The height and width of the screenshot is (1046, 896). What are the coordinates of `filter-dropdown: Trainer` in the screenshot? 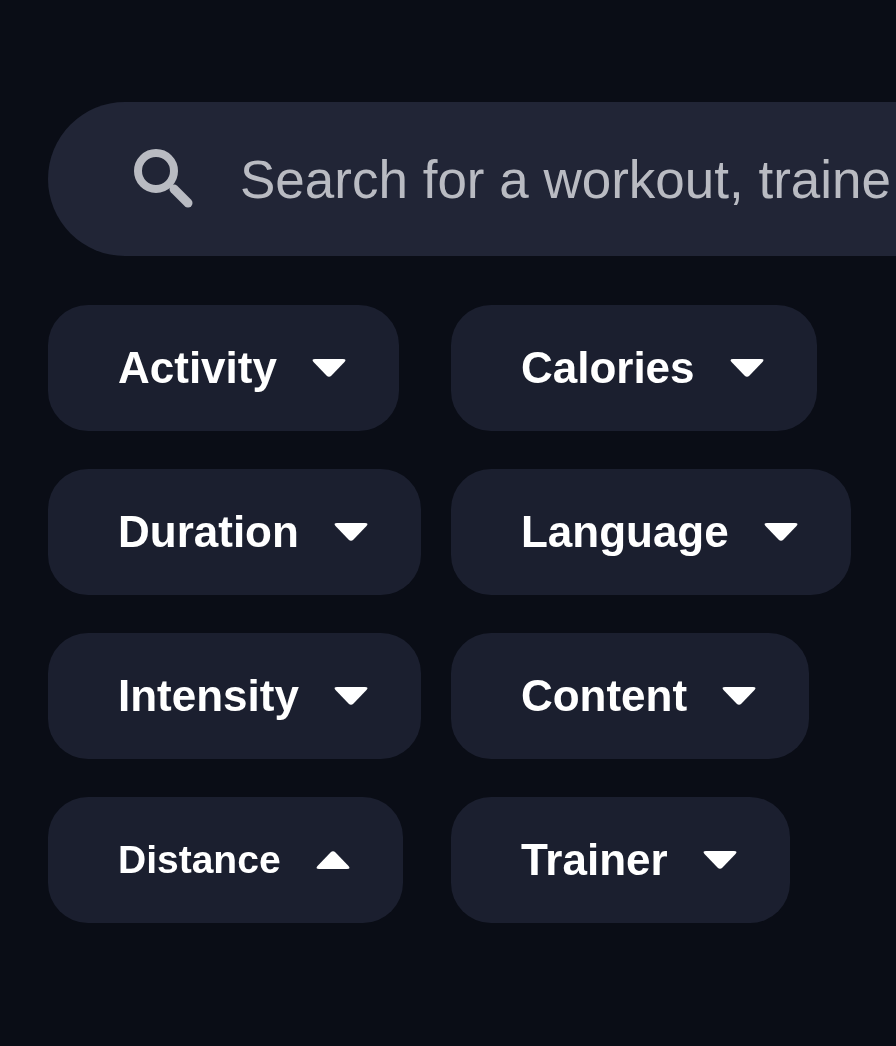 It's located at (620, 860).